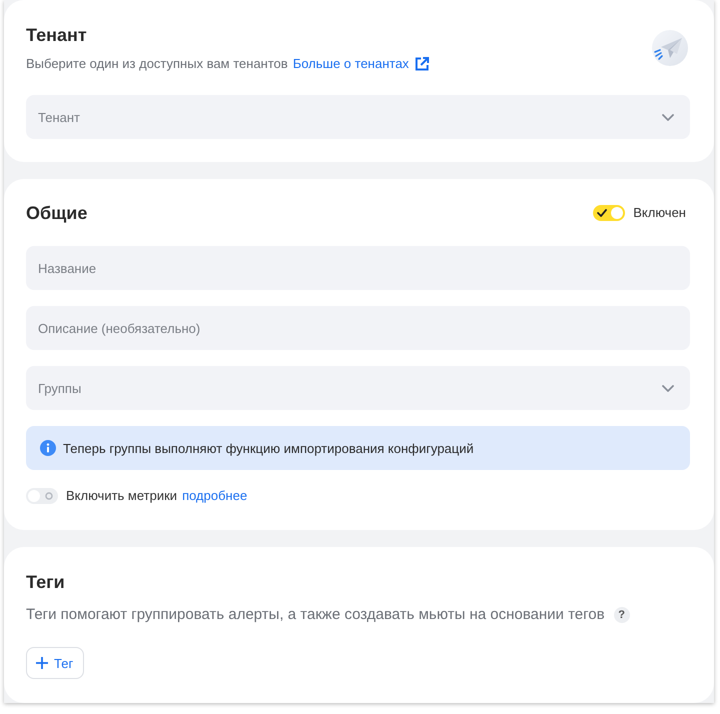 The height and width of the screenshot is (714, 720). I want to click on enabled-toggle, so click(609, 213).